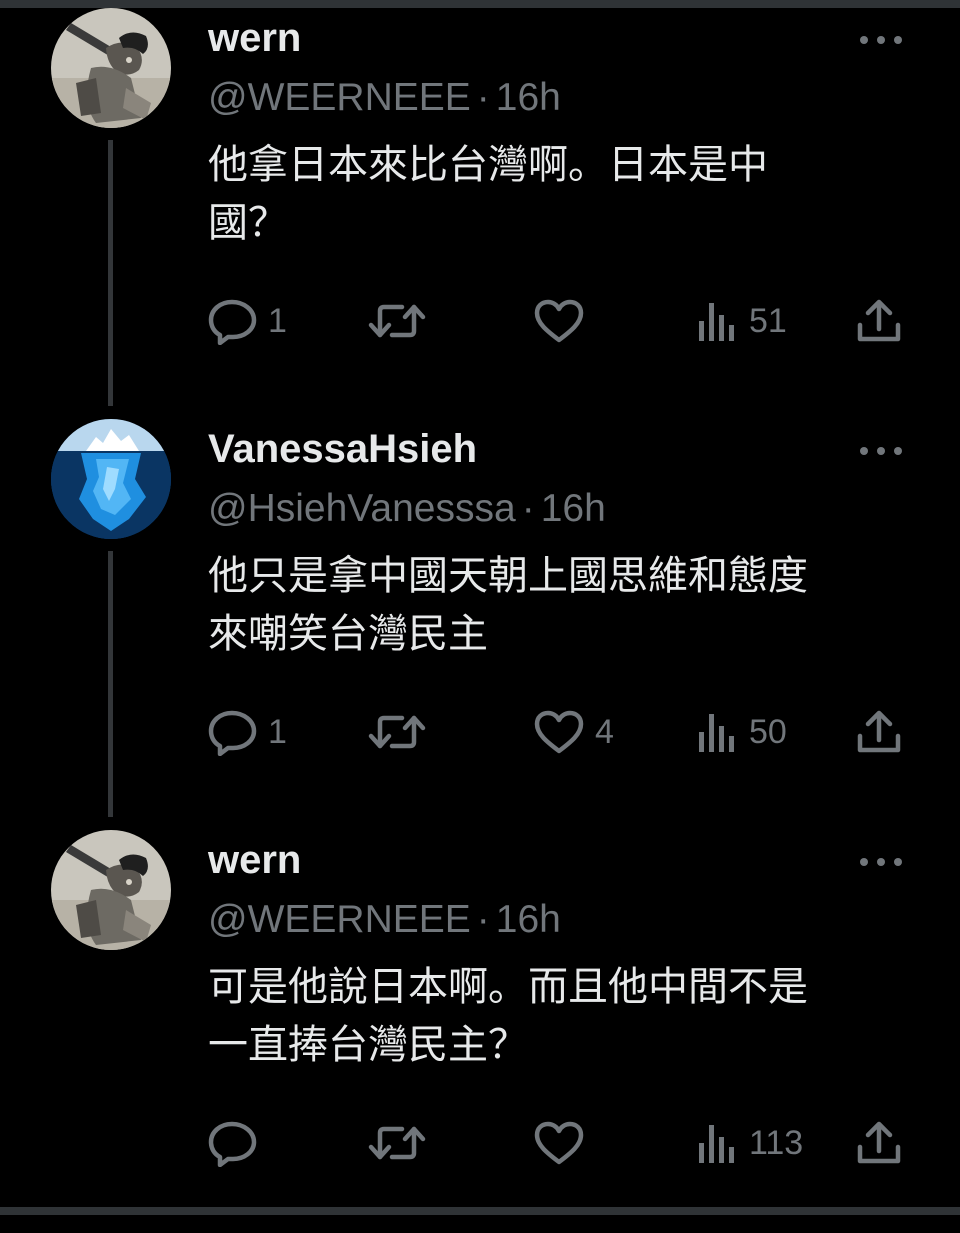 The width and height of the screenshot is (960, 1233). Describe the element at coordinates (768, 731) in the screenshot. I see `views-count: 50` at that location.